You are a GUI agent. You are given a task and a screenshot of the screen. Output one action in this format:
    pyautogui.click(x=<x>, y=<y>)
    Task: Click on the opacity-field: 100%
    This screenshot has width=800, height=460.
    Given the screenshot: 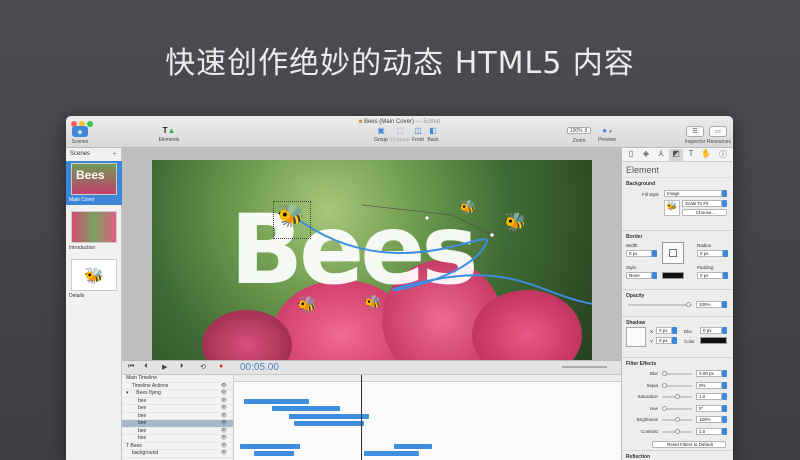 What is the action you would take?
    pyautogui.click(x=709, y=304)
    